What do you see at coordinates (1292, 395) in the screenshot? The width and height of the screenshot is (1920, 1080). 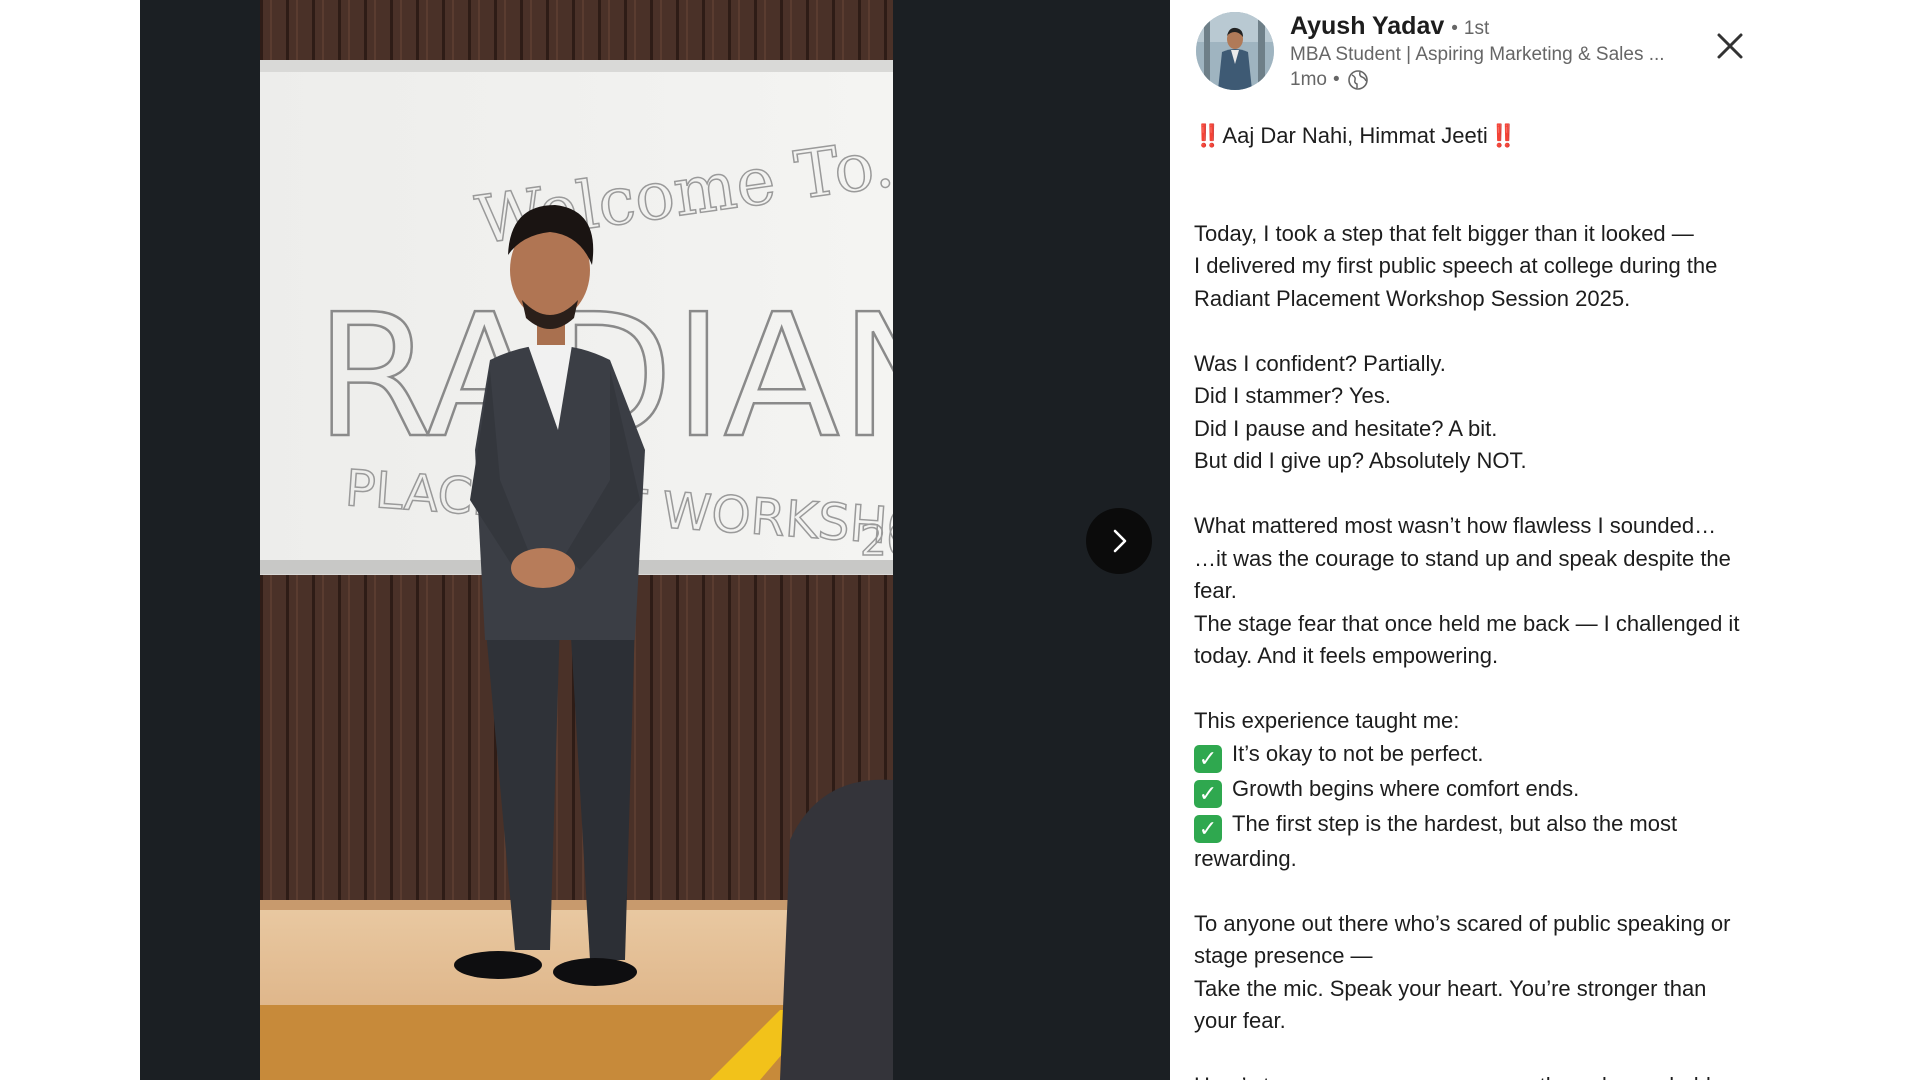 I see `post-line: Did I stammer? Yes.` at bounding box center [1292, 395].